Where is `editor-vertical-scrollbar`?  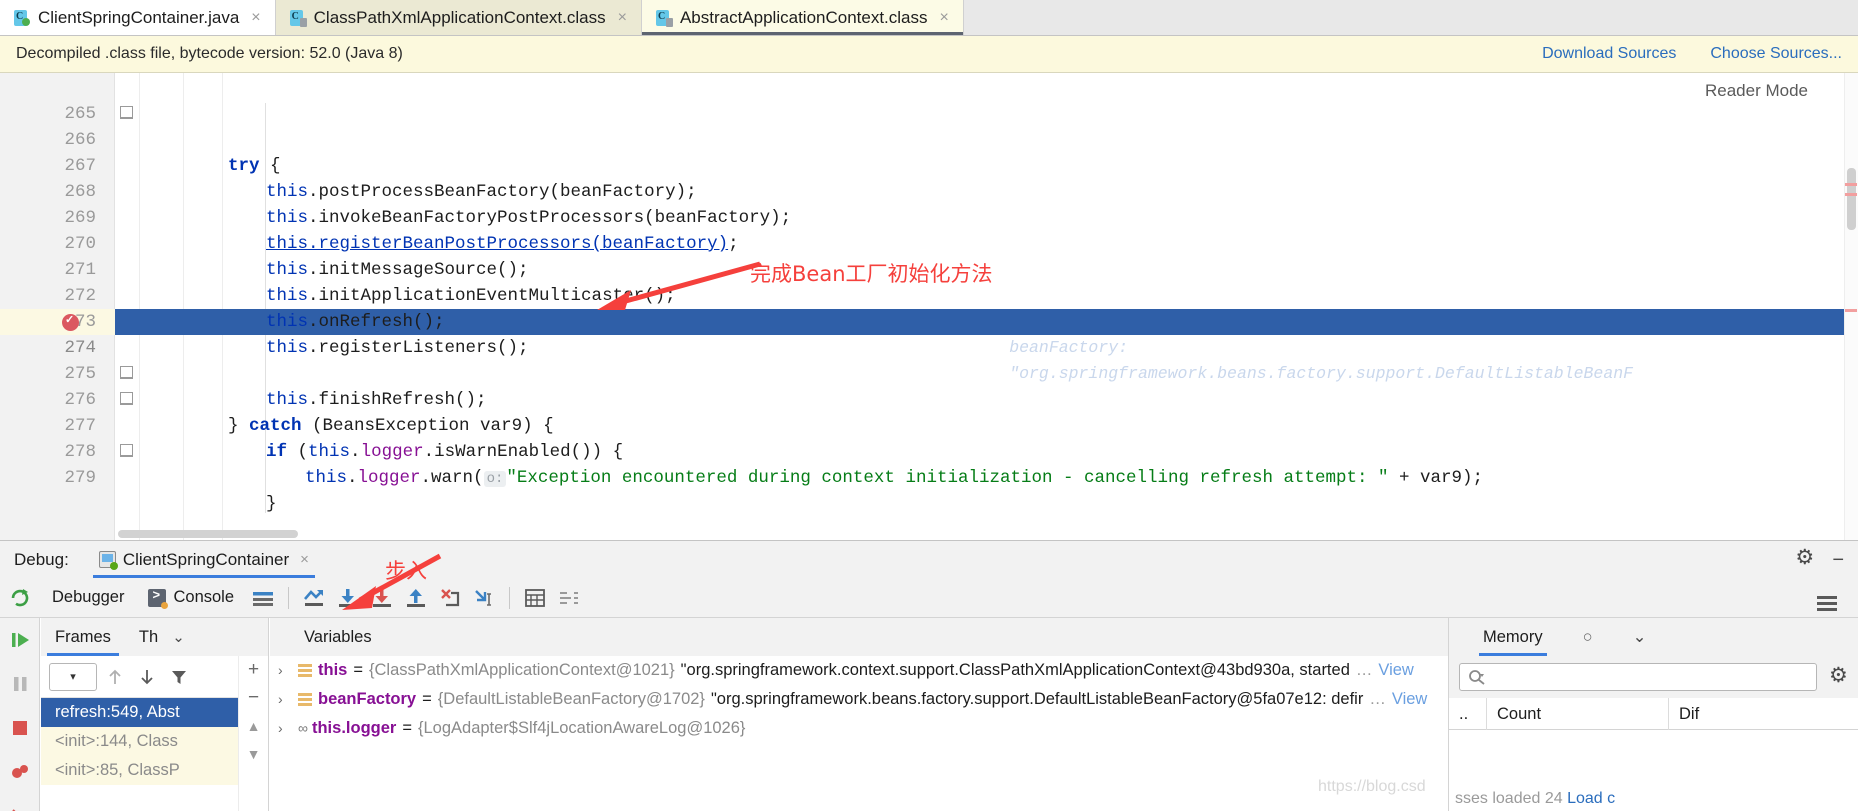
editor-vertical-scrollbar is located at coordinates (1851, 306).